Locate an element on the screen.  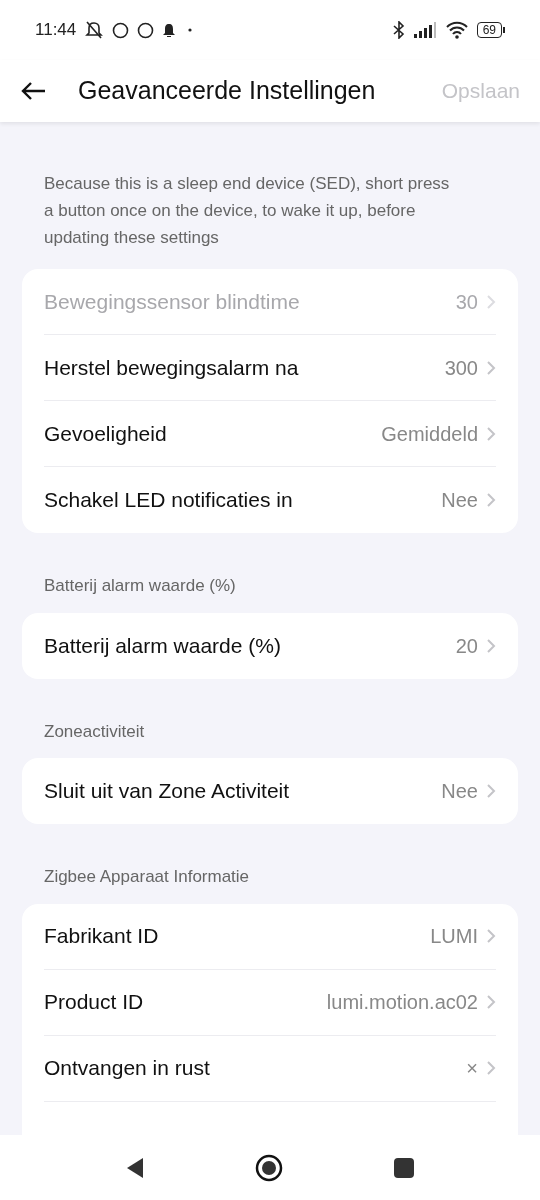
setting-label: Gevoeligheid is located at coordinates (105, 433).